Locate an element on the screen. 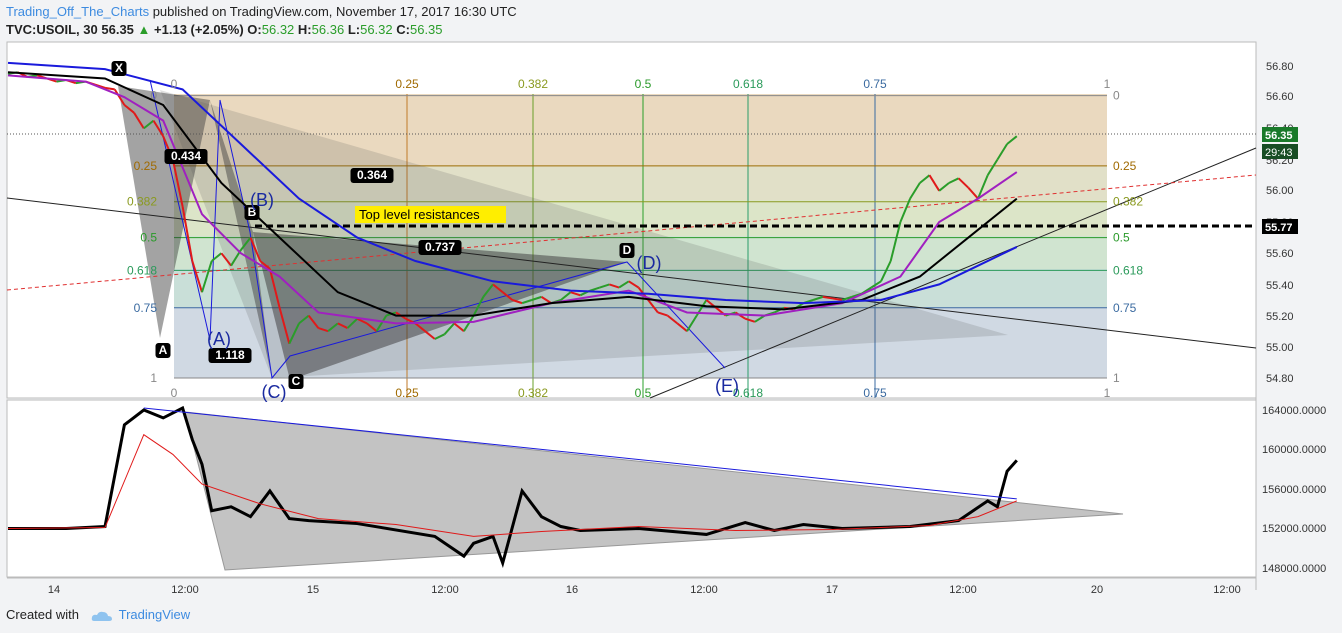  fib-level-label: 0.382 is located at coordinates (1128, 202).